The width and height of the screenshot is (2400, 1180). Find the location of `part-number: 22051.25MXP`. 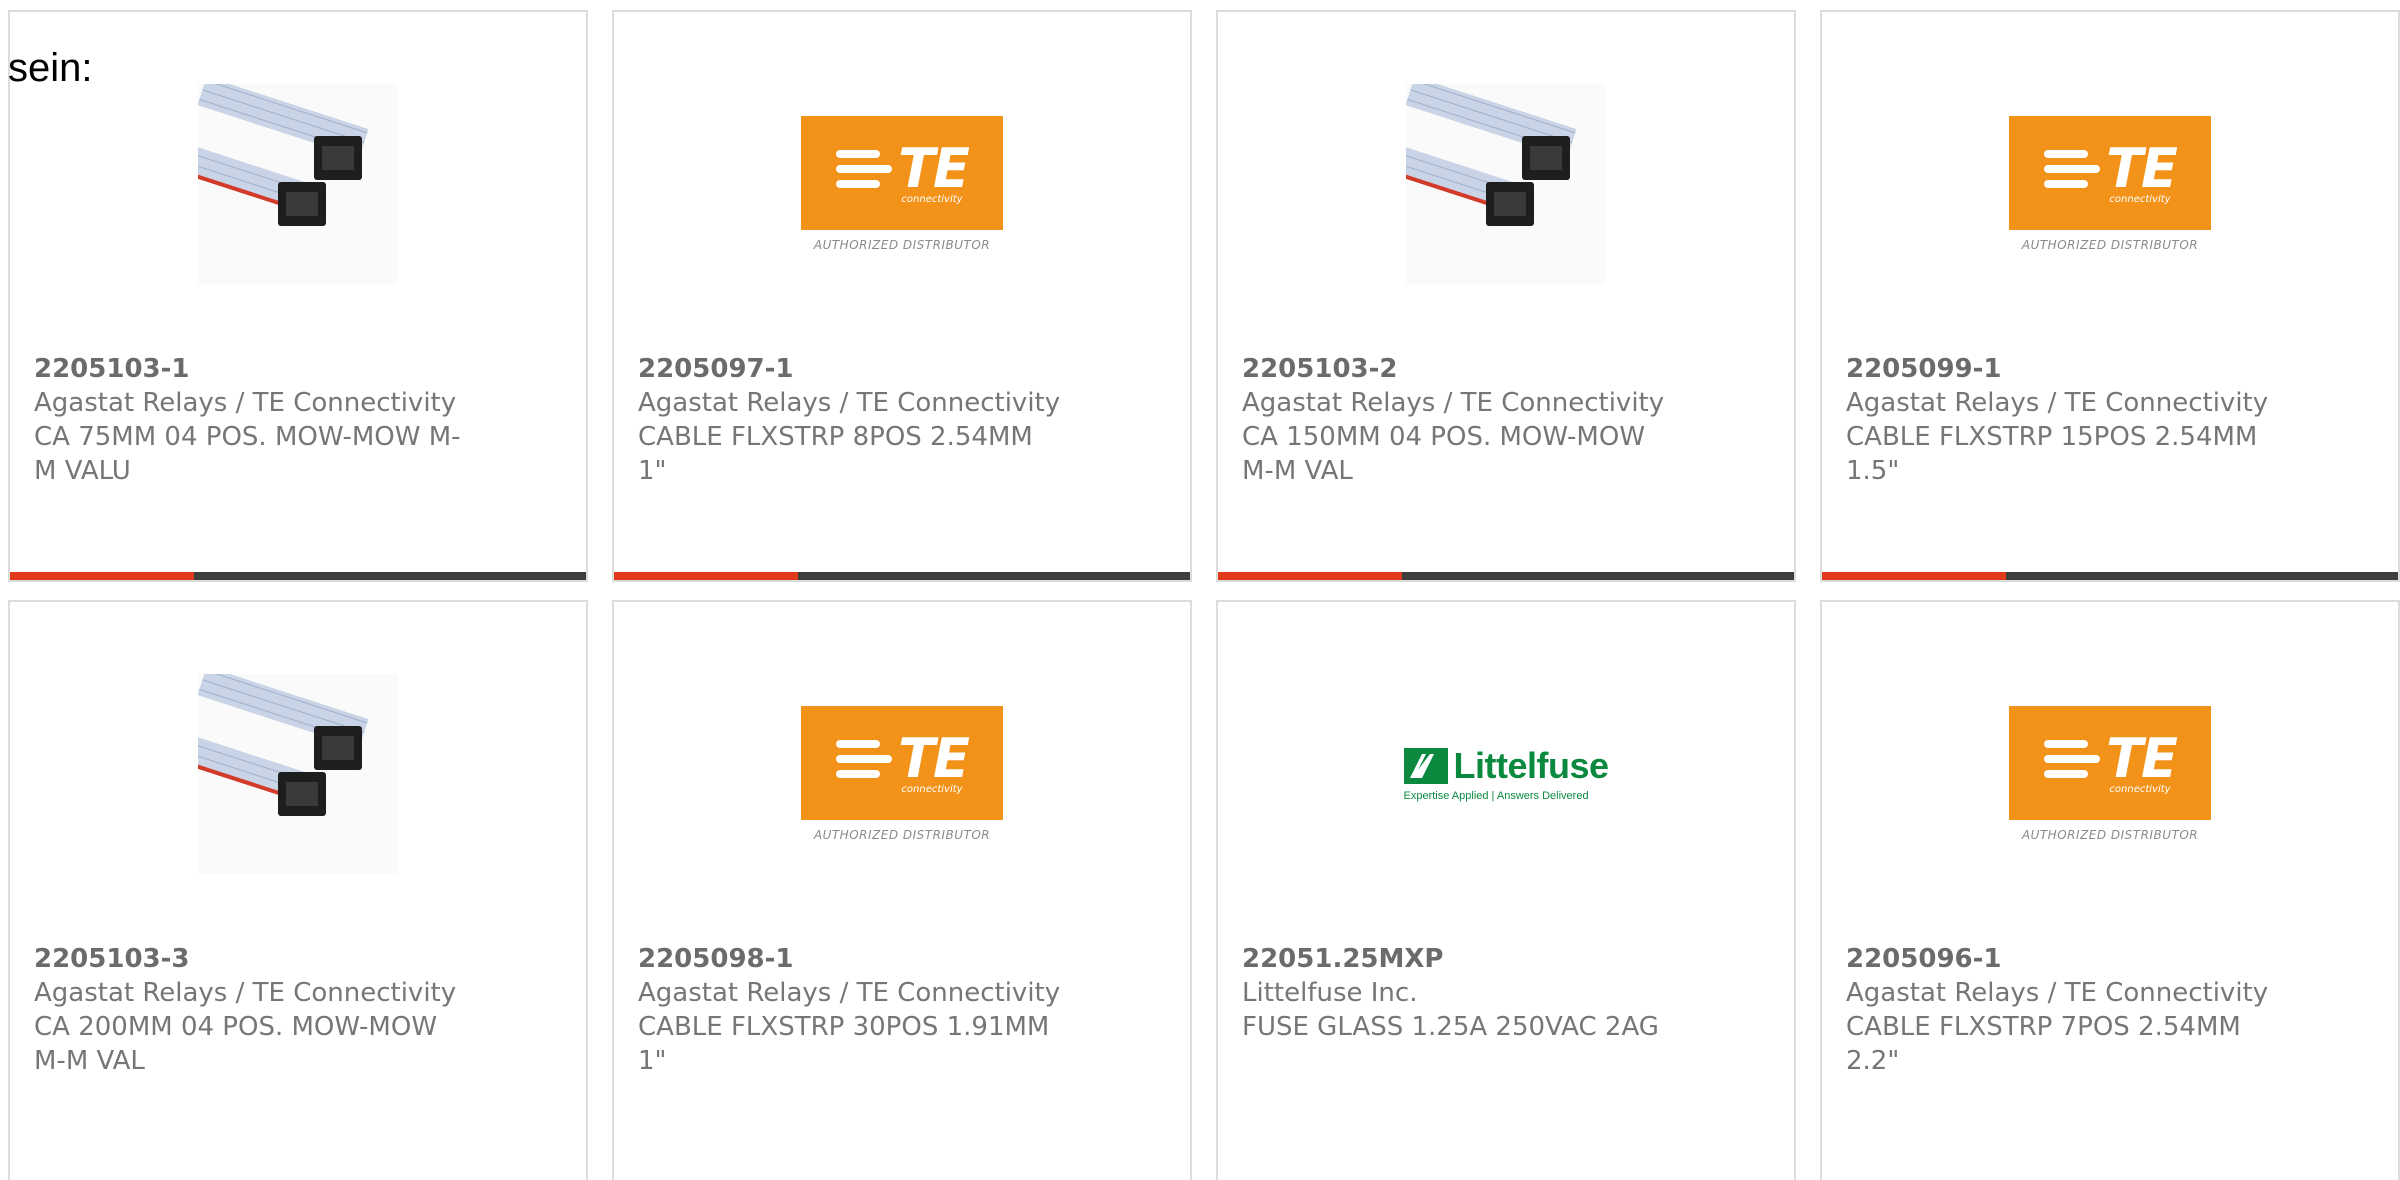

part-number: 22051.25MXP is located at coordinates (1457, 959).